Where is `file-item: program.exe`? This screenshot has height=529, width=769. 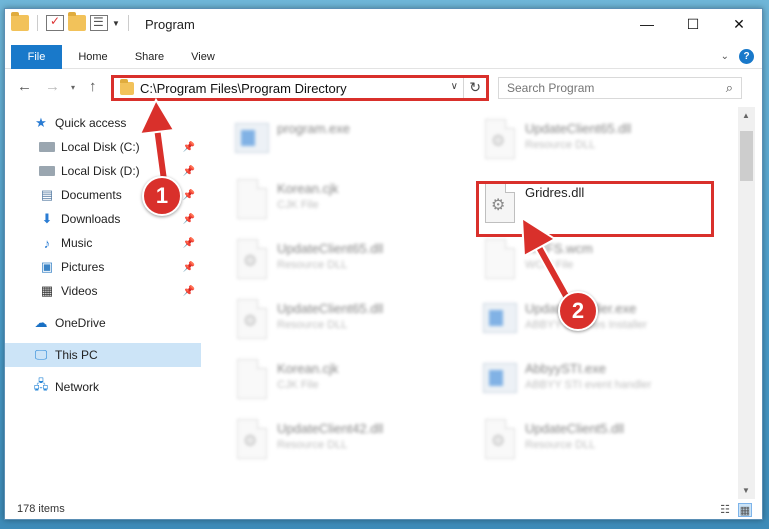 file-item: program.exe is located at coordinates (349, 141).